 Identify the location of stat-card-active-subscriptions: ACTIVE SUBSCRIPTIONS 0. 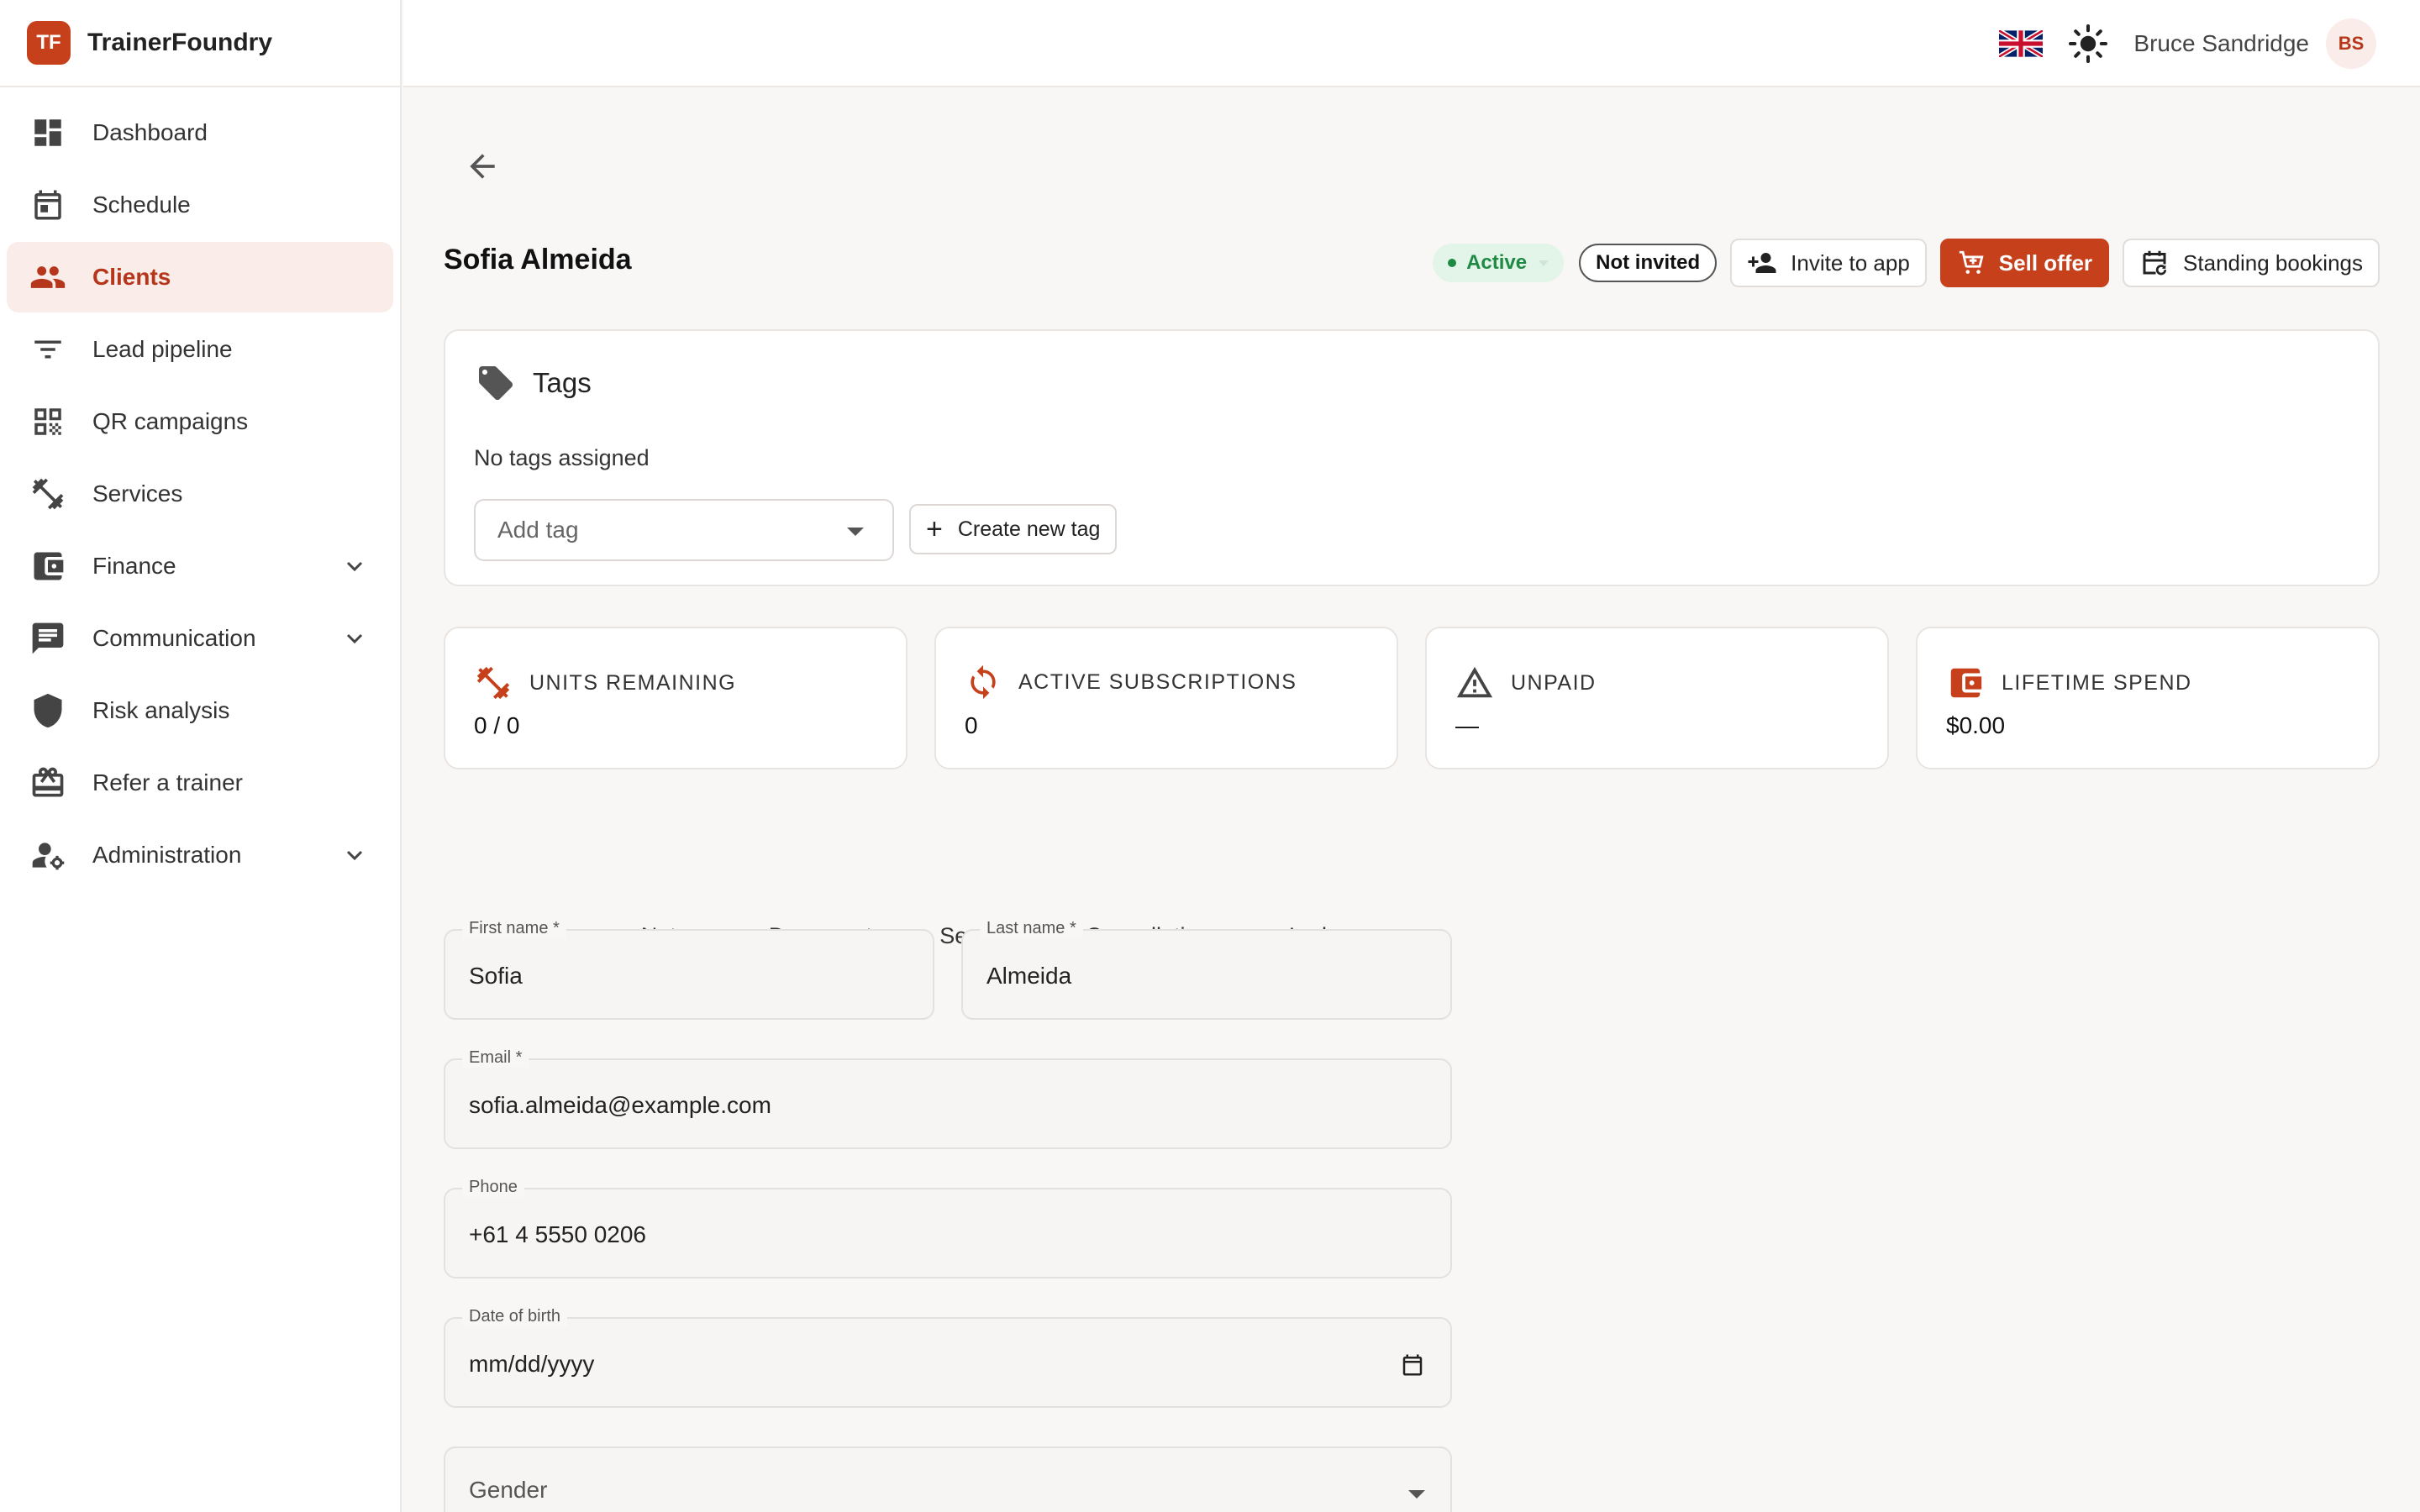
(1166, 698).